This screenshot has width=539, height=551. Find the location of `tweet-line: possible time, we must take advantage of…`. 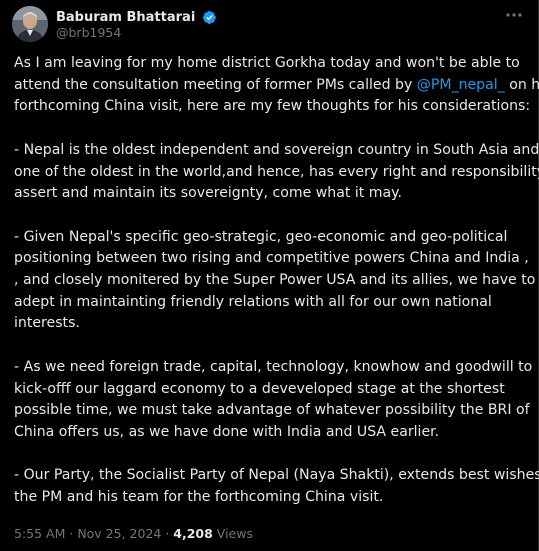

tweet-line: possible time, we must take advantage of… is located at coordinates (272, 410).